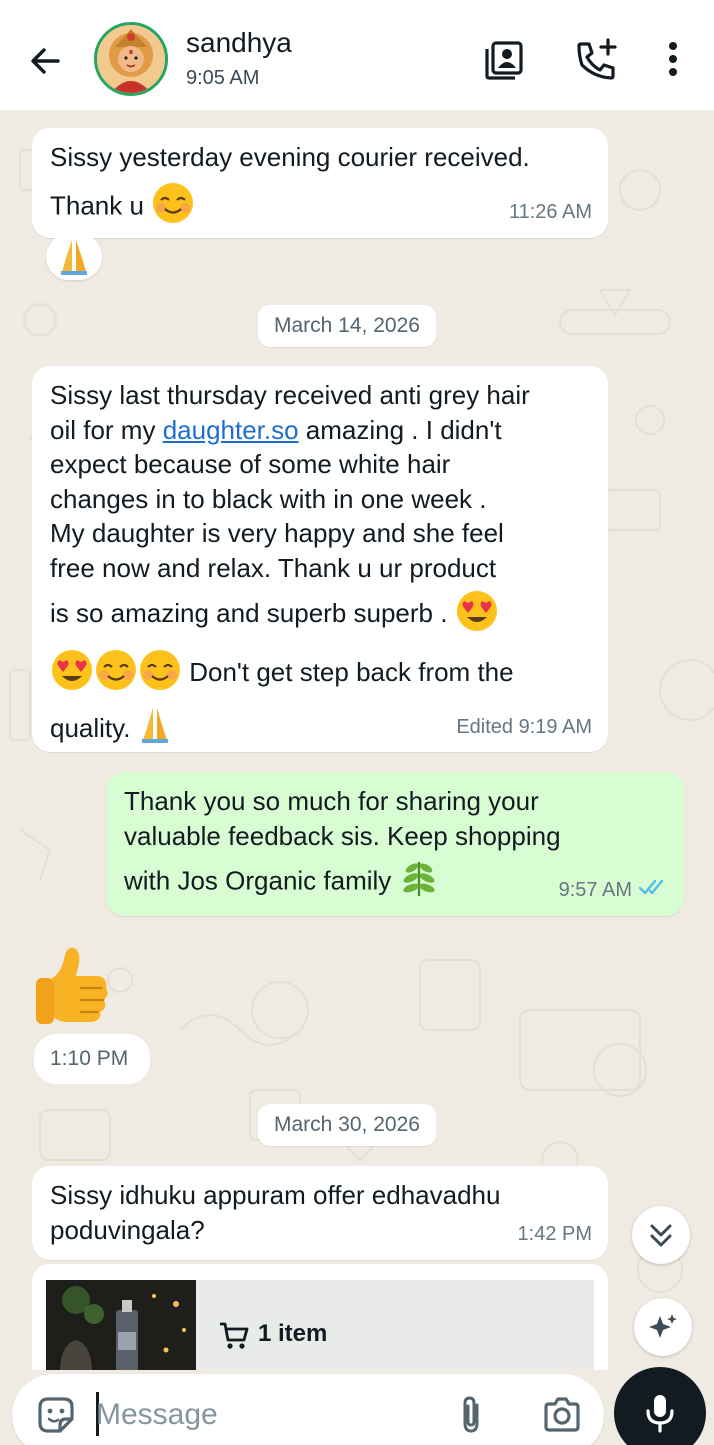 This screenshot has height=1445, width=714. I want to click on back-arrow-icon, so click(45, 61).